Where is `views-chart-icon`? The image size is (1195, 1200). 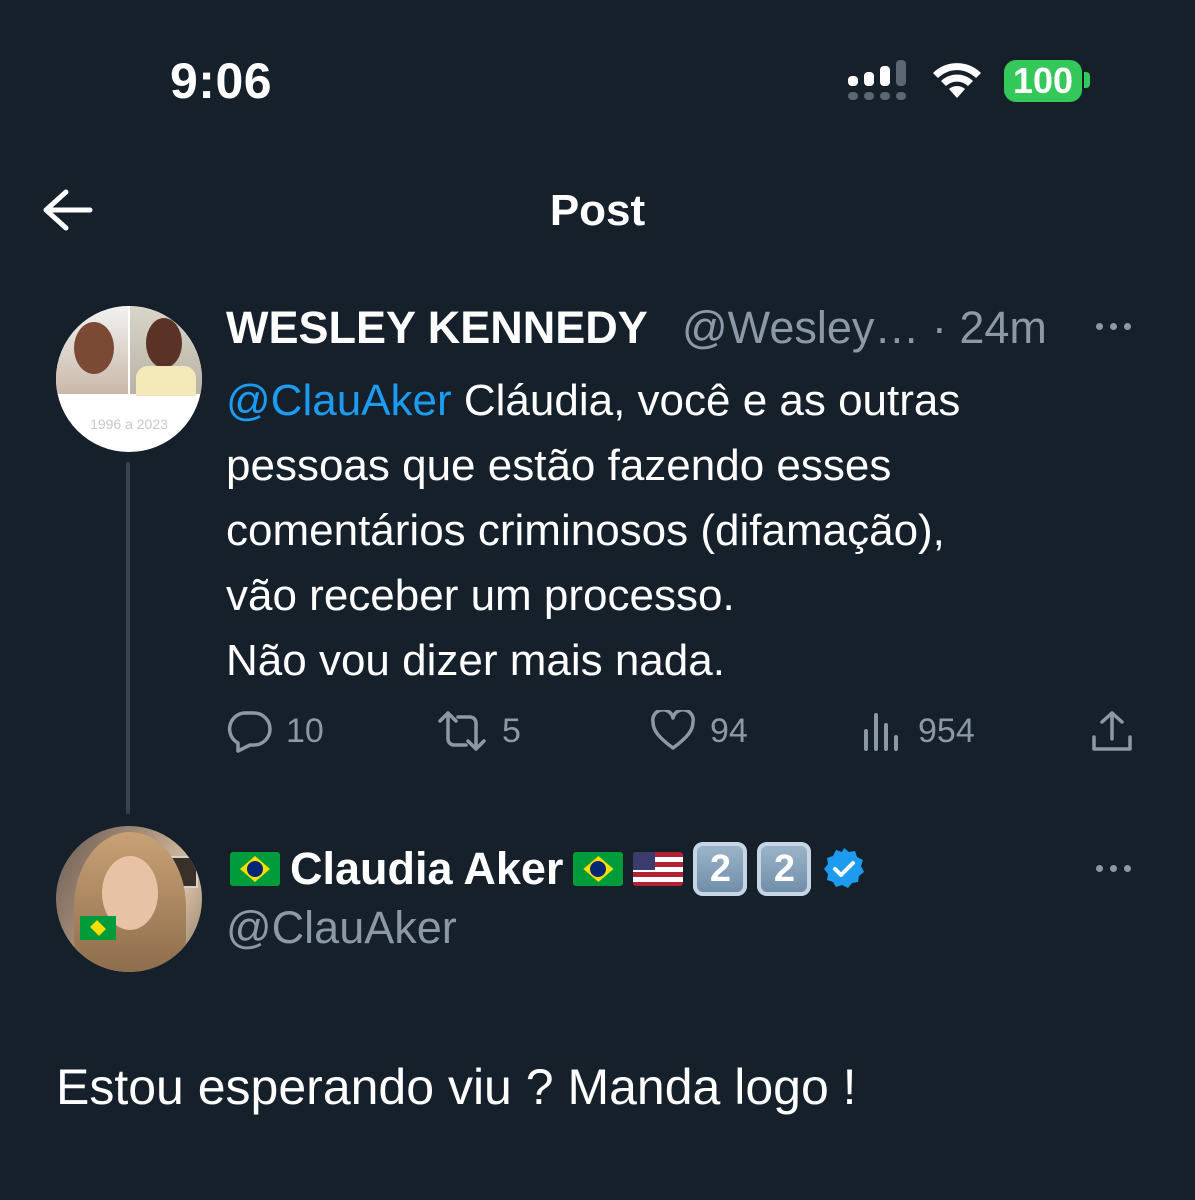 views-chart-icon is located at coordinates (881, 732).